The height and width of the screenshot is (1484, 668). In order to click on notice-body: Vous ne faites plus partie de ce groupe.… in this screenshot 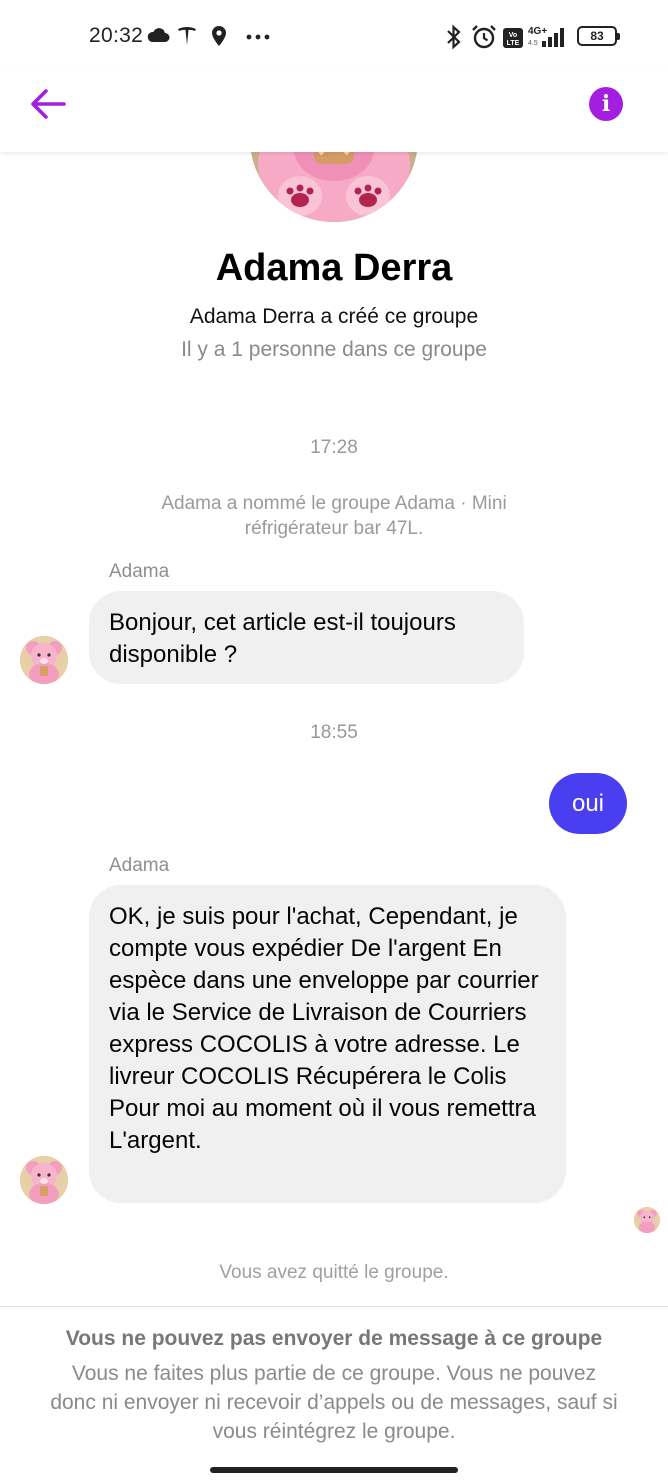, I will do `click(334, 1402)`.